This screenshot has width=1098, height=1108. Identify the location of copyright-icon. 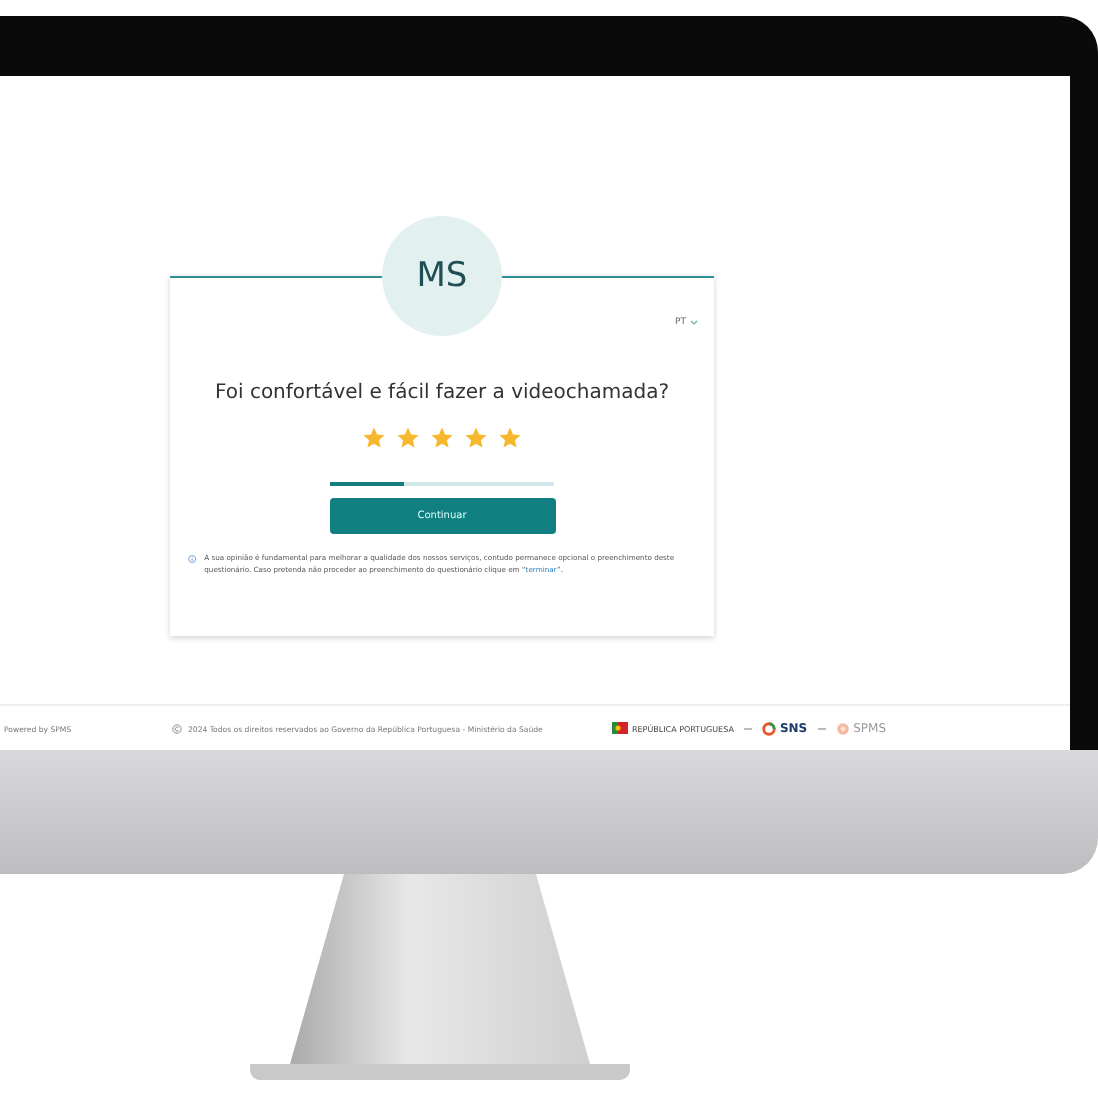
(177, 728).